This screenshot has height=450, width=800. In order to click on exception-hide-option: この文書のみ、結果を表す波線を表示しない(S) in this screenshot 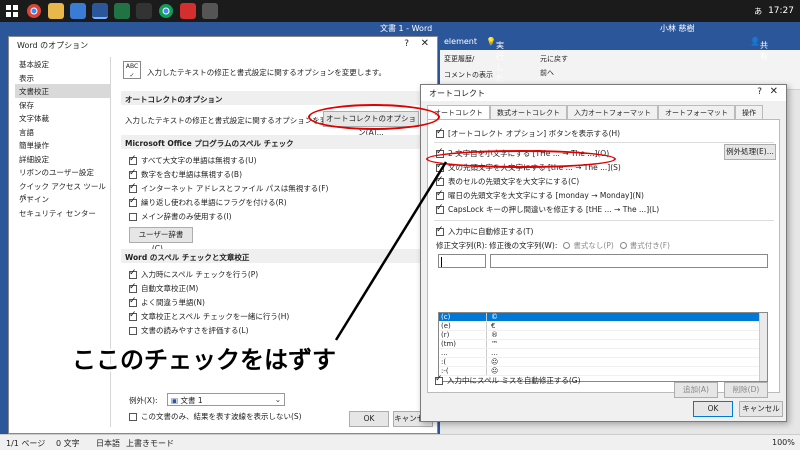, I will do `click(215, 416)`.